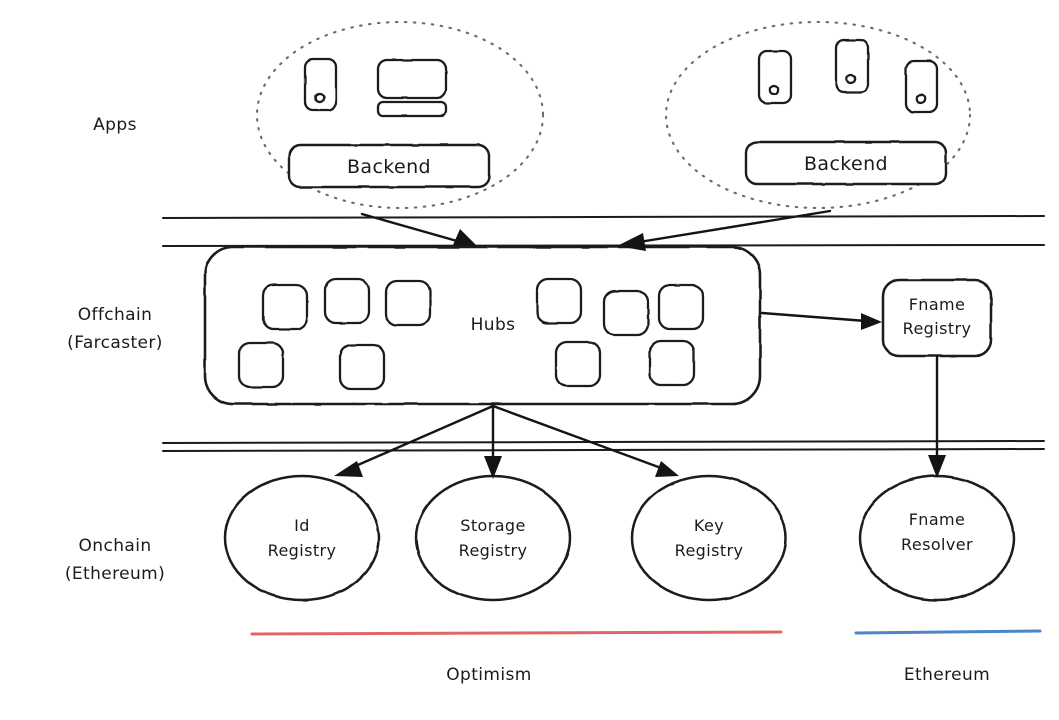 This screenshot has width=1059, height=720. Describe the element at coordinates (115, 546) in the screenshot. I see `row-label-onchain-line1: Onchain` at that location.